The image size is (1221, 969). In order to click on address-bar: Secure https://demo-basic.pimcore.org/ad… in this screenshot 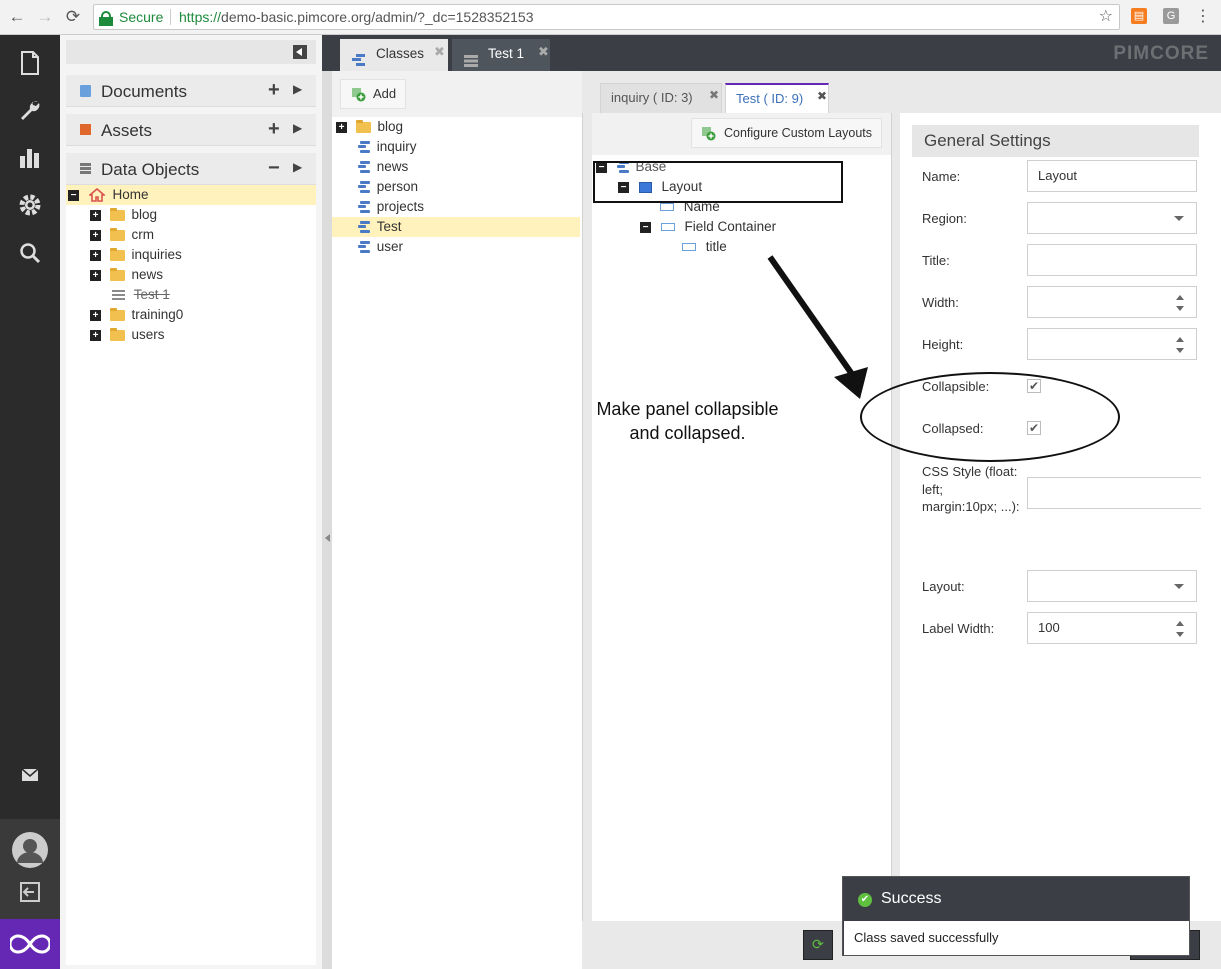, I will do `click(606, 17)`.